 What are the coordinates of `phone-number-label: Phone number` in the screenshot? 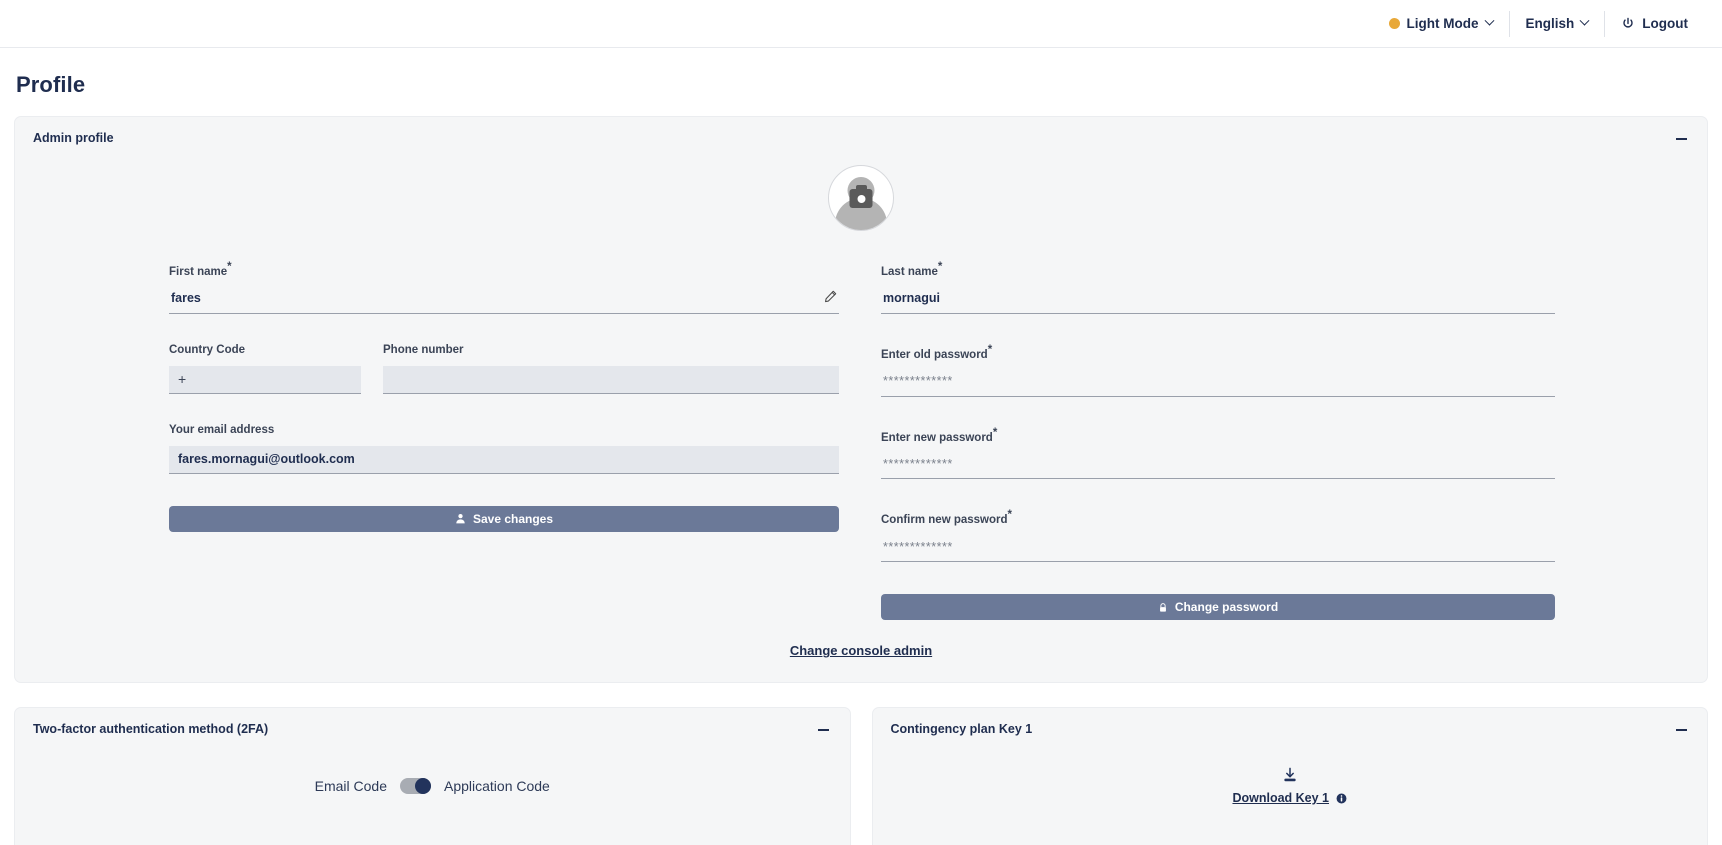 It's located at (423, 349).